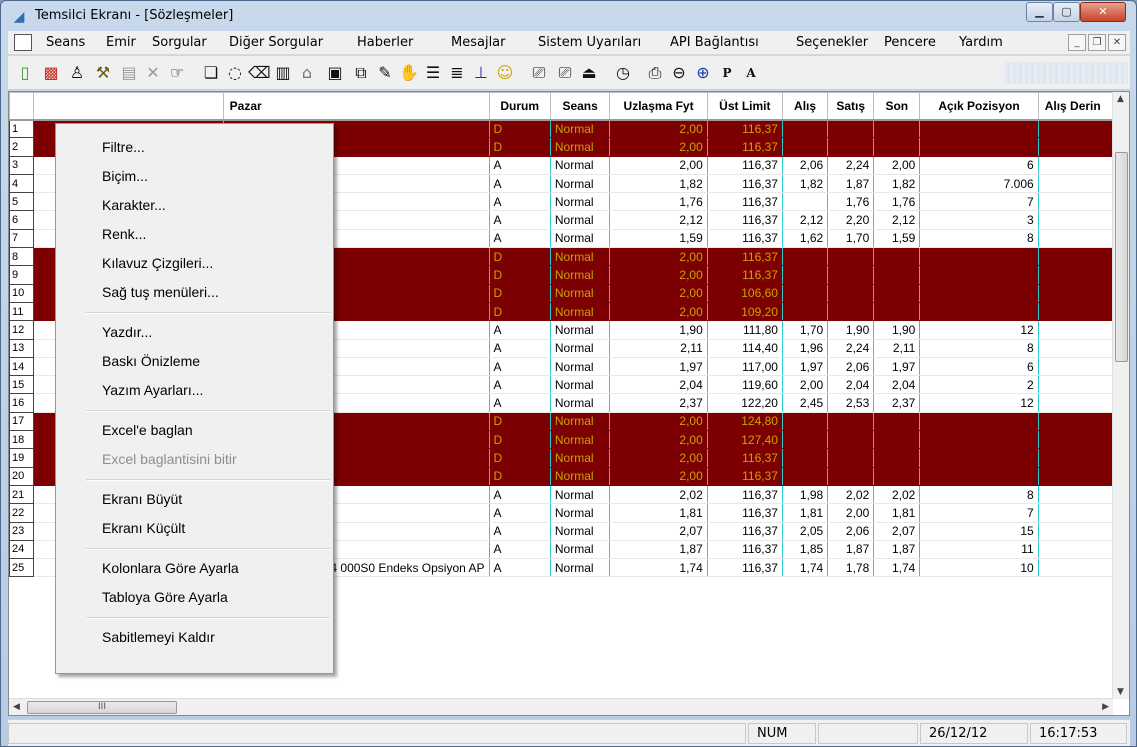 Image resolution: width=1137 pixels, height=747 pixels. Describe the element at coordinates (259, 73) in the screenshot. I see `eraser-icon: ⌫` at that location.